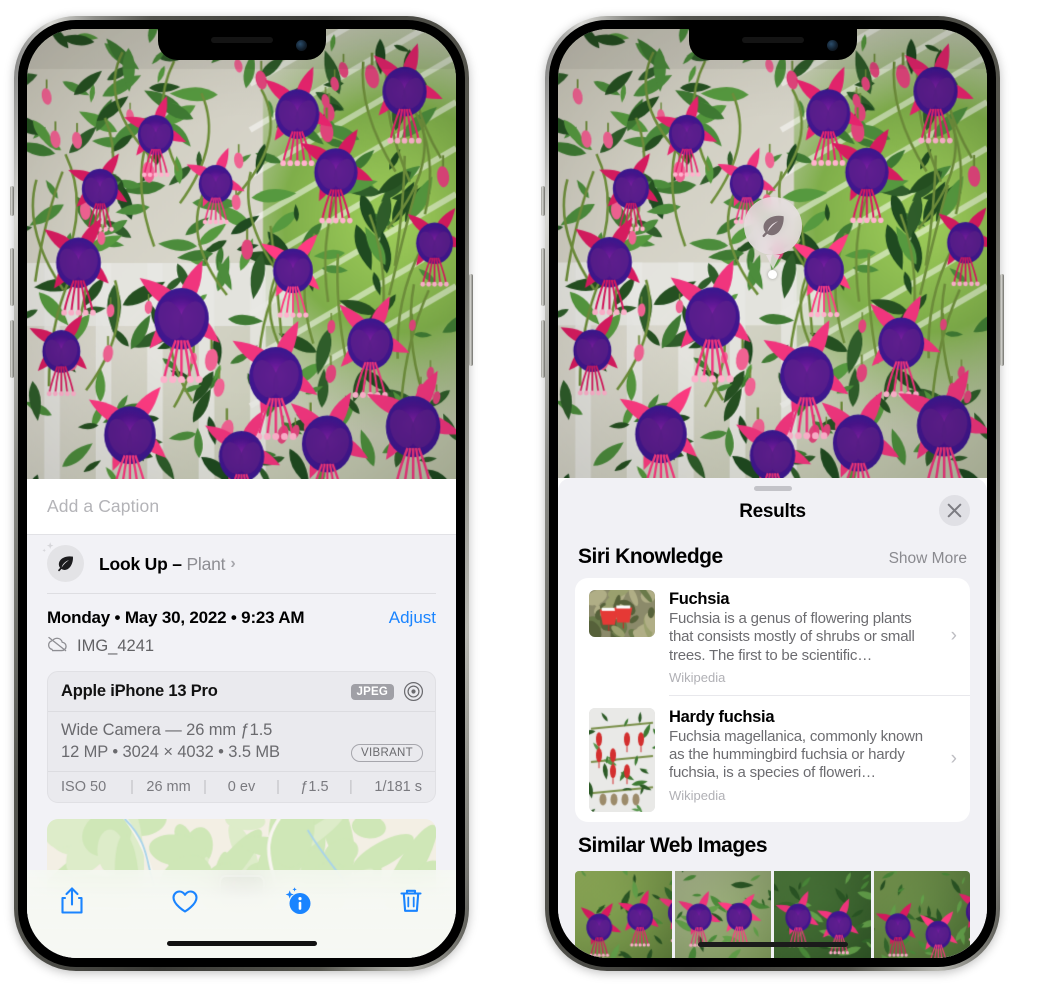 This screenshot has width=1055, height=985. Describe the element at coordinates (116, 646) in the screenshot. I see `filename-text: IMG_4241` at that location.